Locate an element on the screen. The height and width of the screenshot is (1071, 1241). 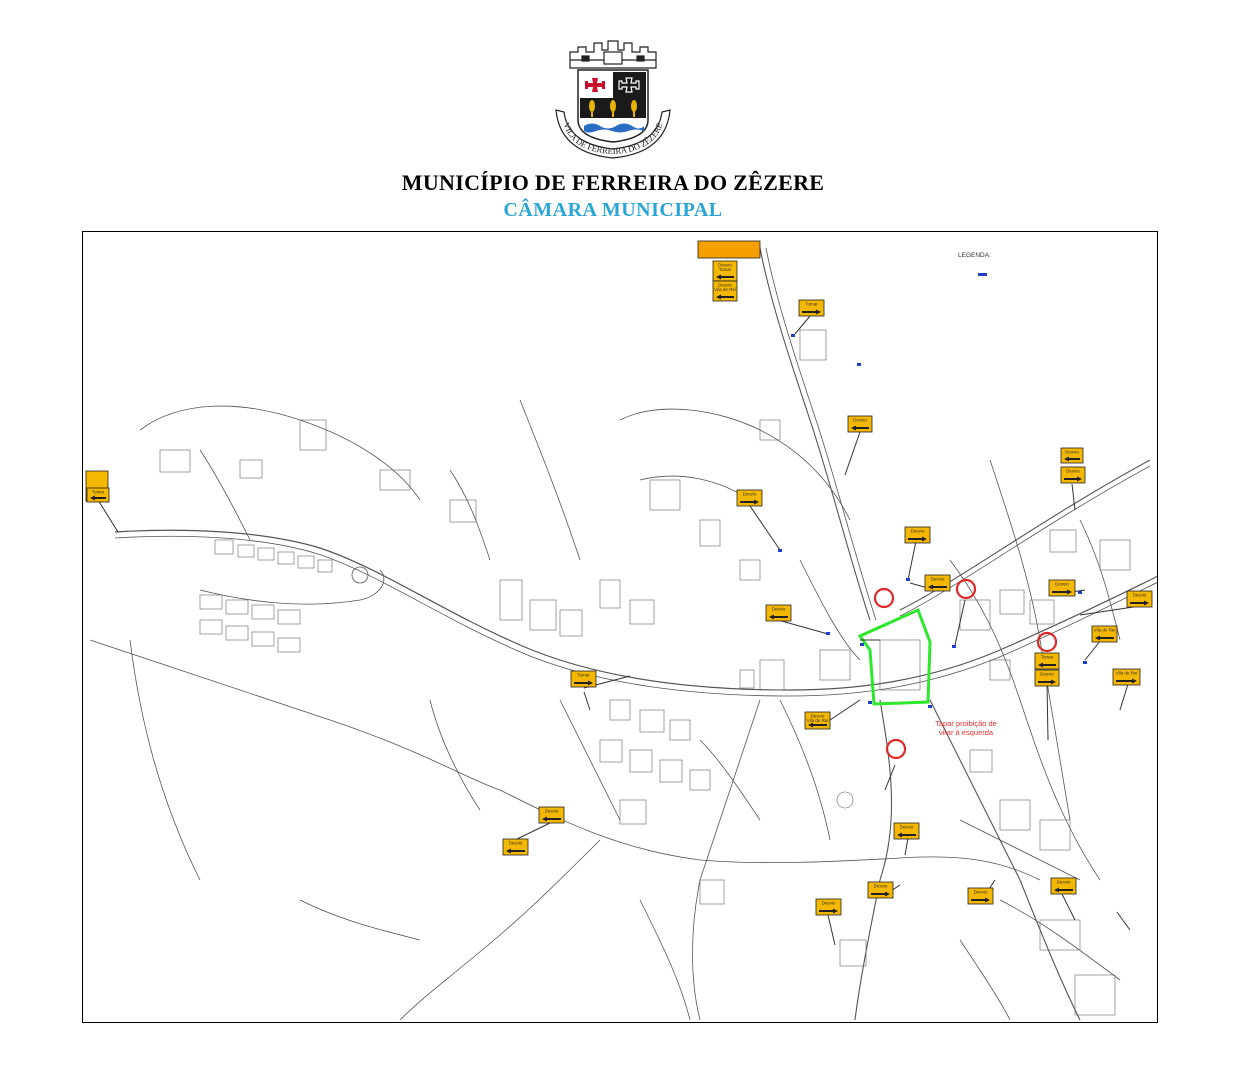
restriction-note-line1: Tapar proibição de is located at coordinates (966, 723).